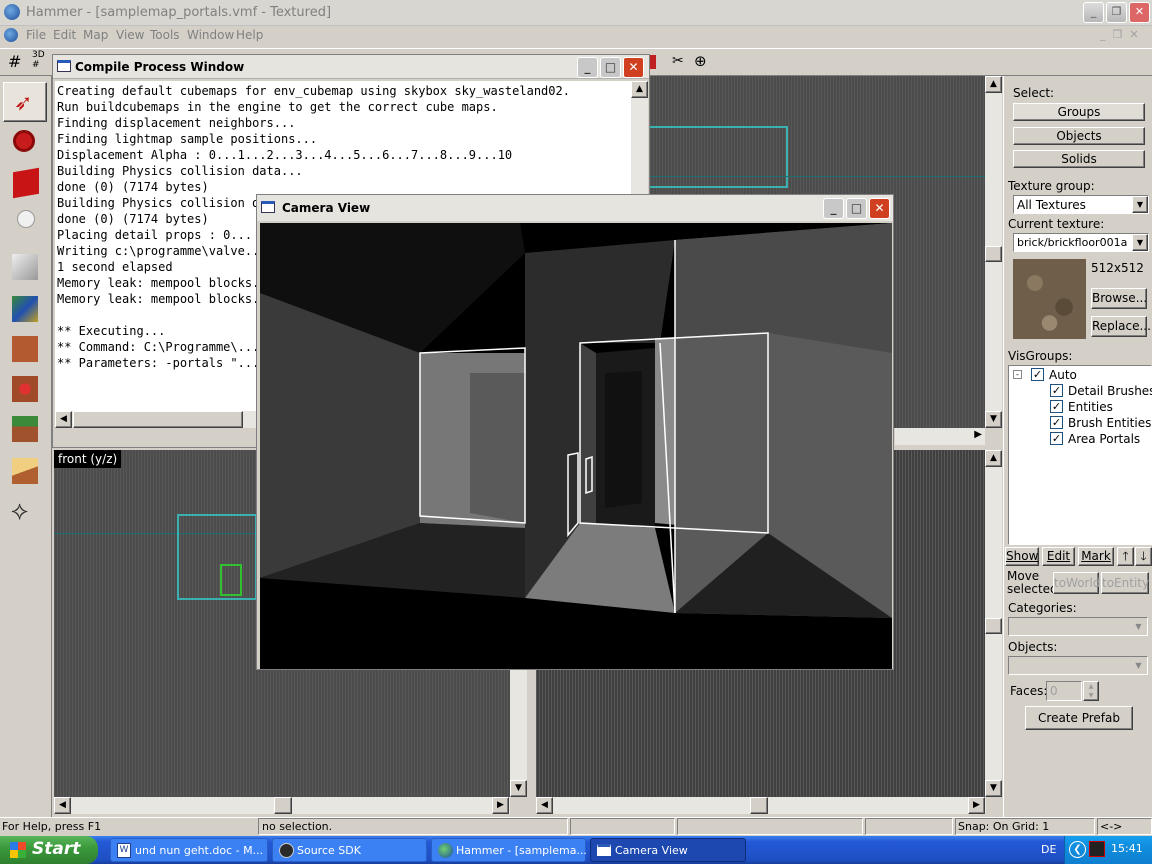 The width and height of the screenshot is (1152, 864). I want to click on menu-map: Map, so click(95, 35).